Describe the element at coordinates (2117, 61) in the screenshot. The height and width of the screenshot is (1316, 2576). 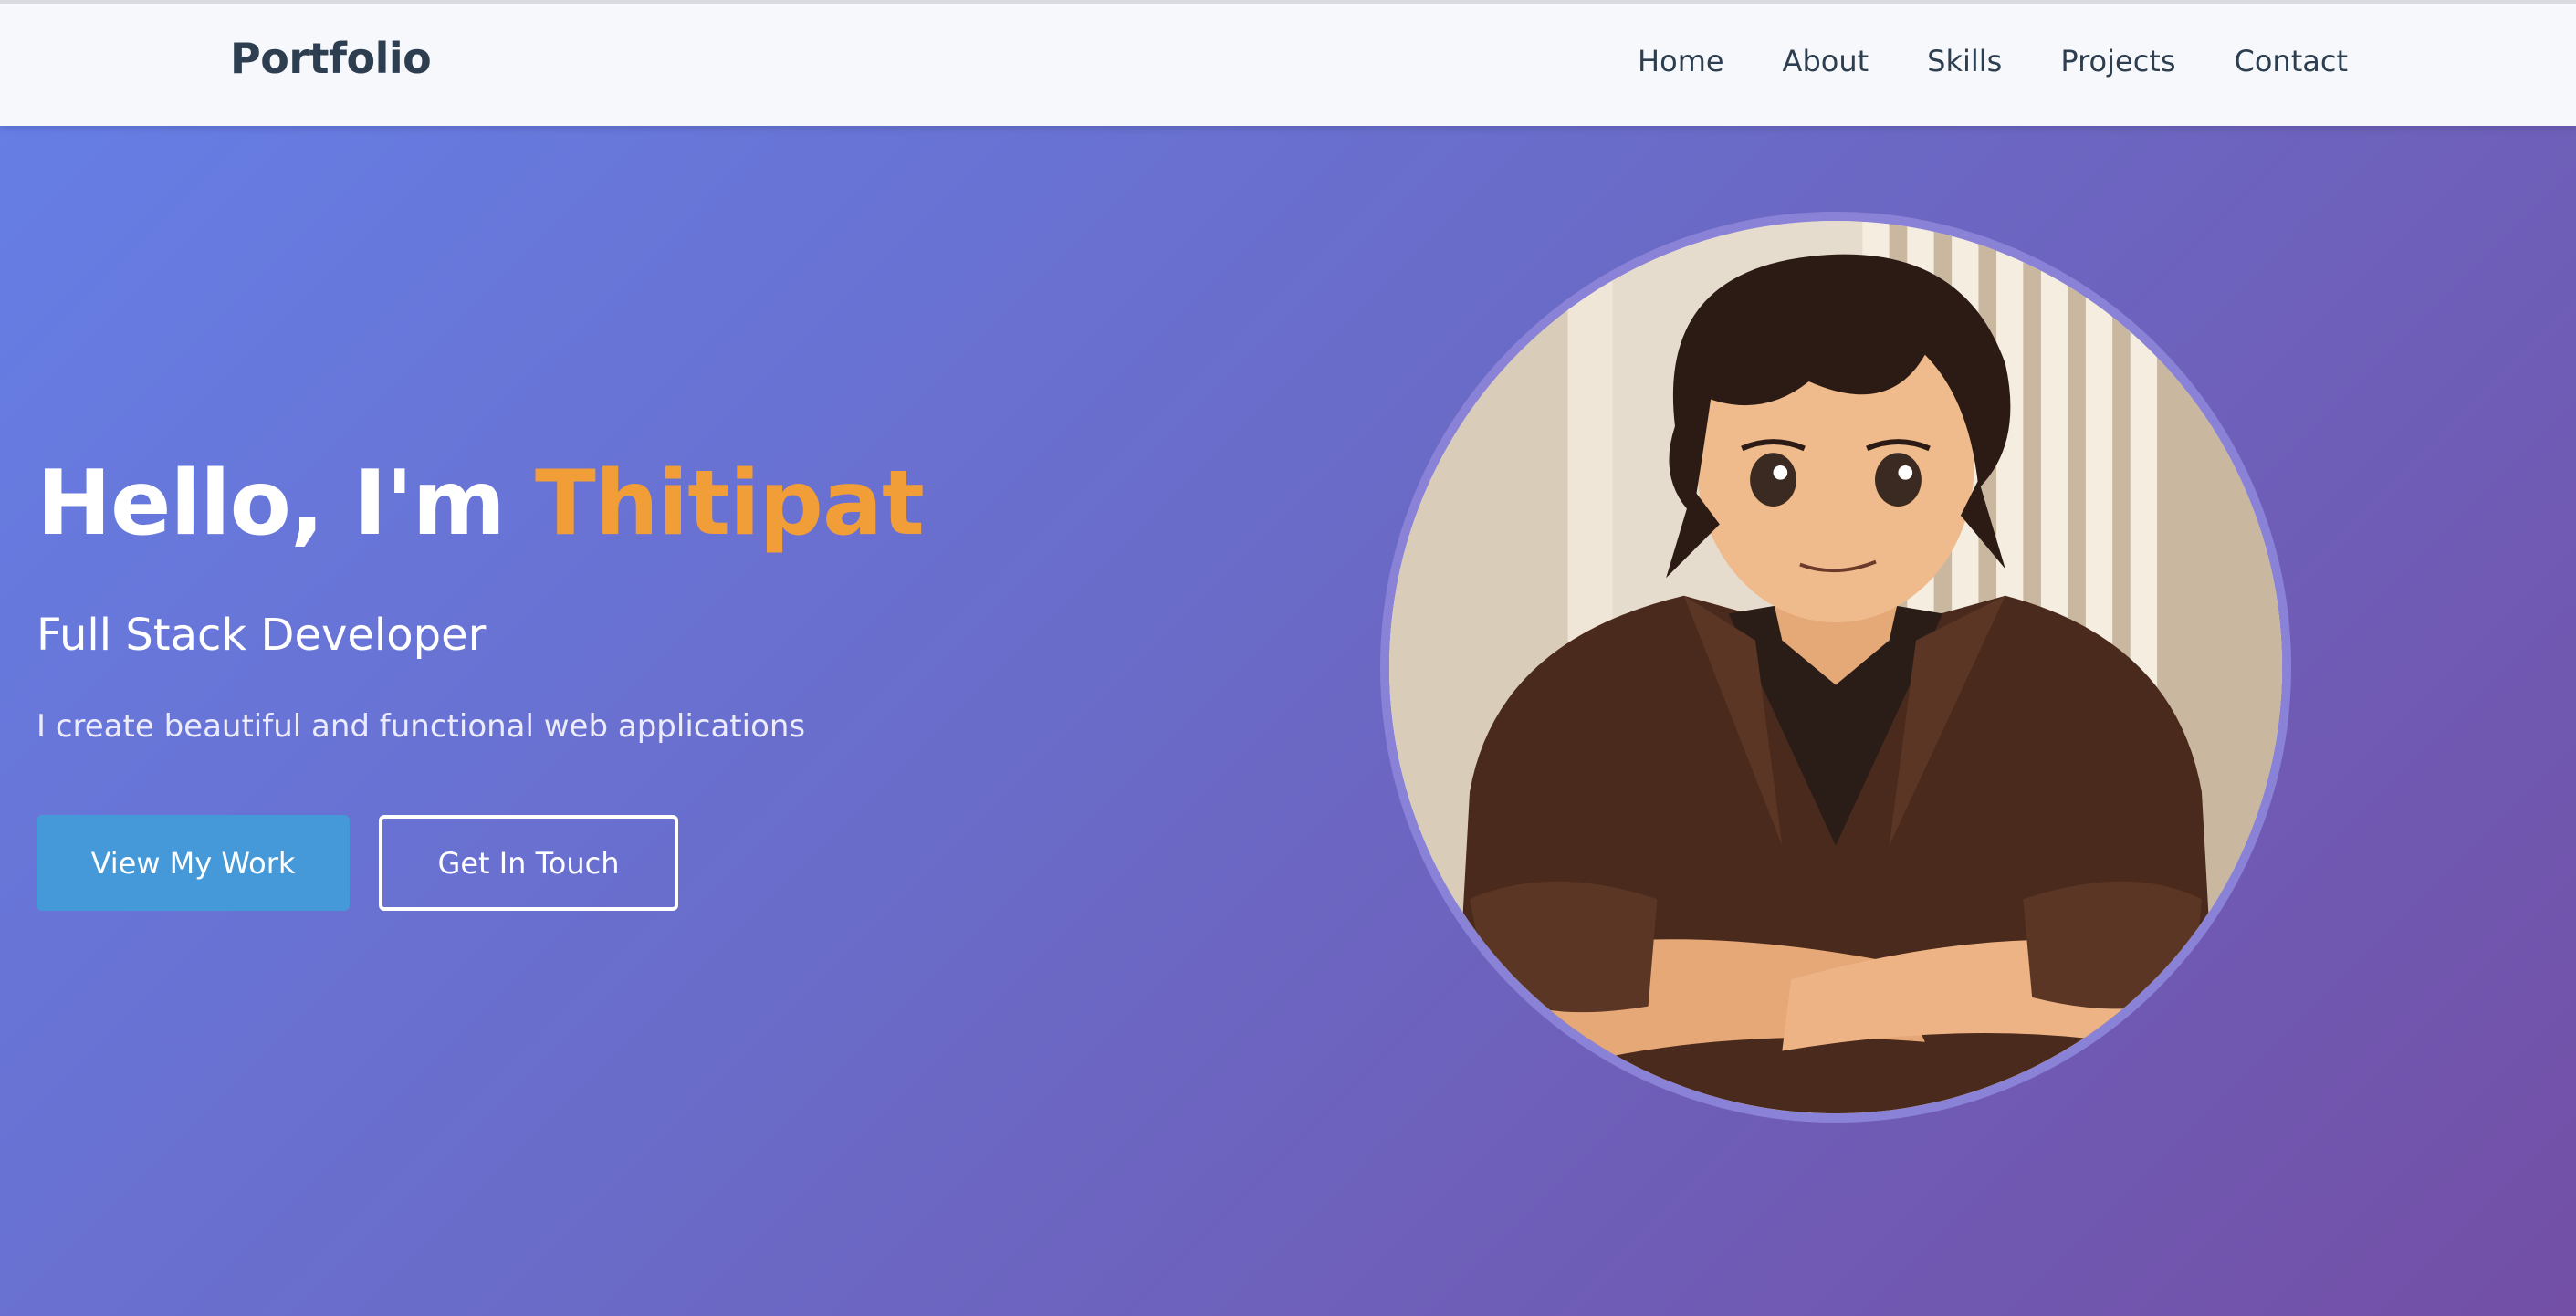
I see `nav-link-projects: Projects` at that location.